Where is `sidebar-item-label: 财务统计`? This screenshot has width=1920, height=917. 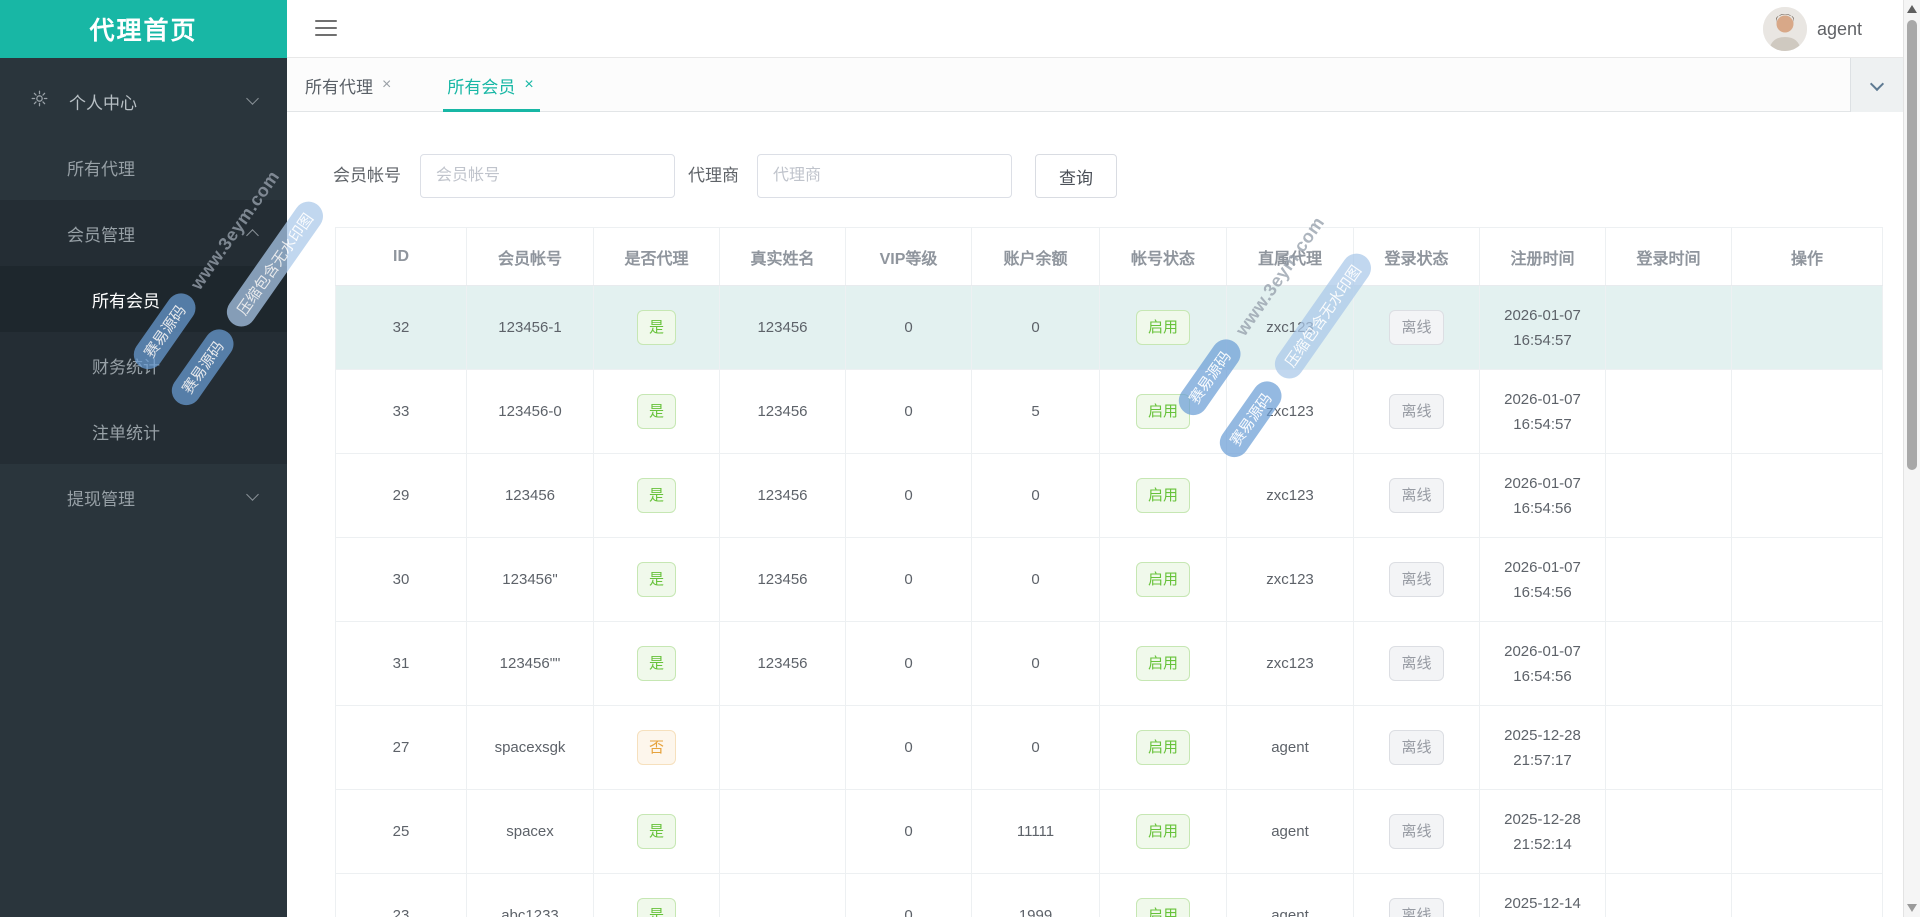 sidebar-item-label: 财务统计 is located at coordinates (126, 367).